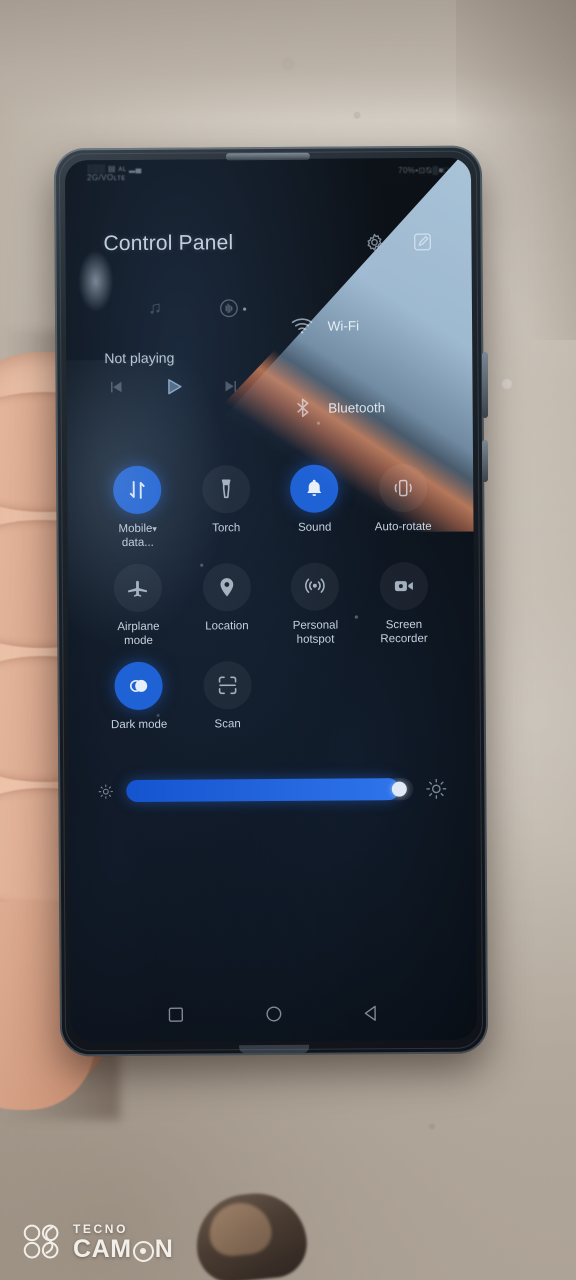 Image resolution: width=576 pixels, height=1280 pixels. I want to click on toggle-label: Scan, so click(227, 724).